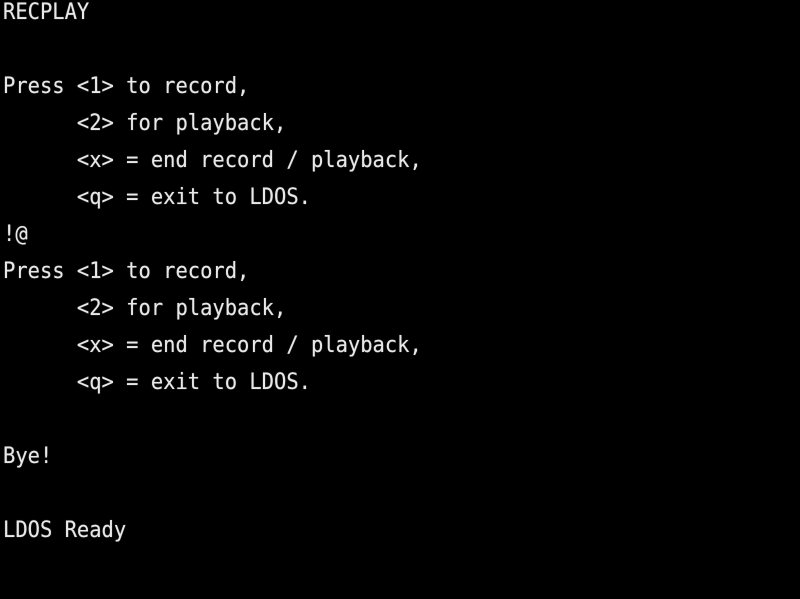  What do you see at coordinates (65, 530) in the screenshot?
I see `dos-ready-prompt: LDOS Ready` at bounding box center [65, 530].